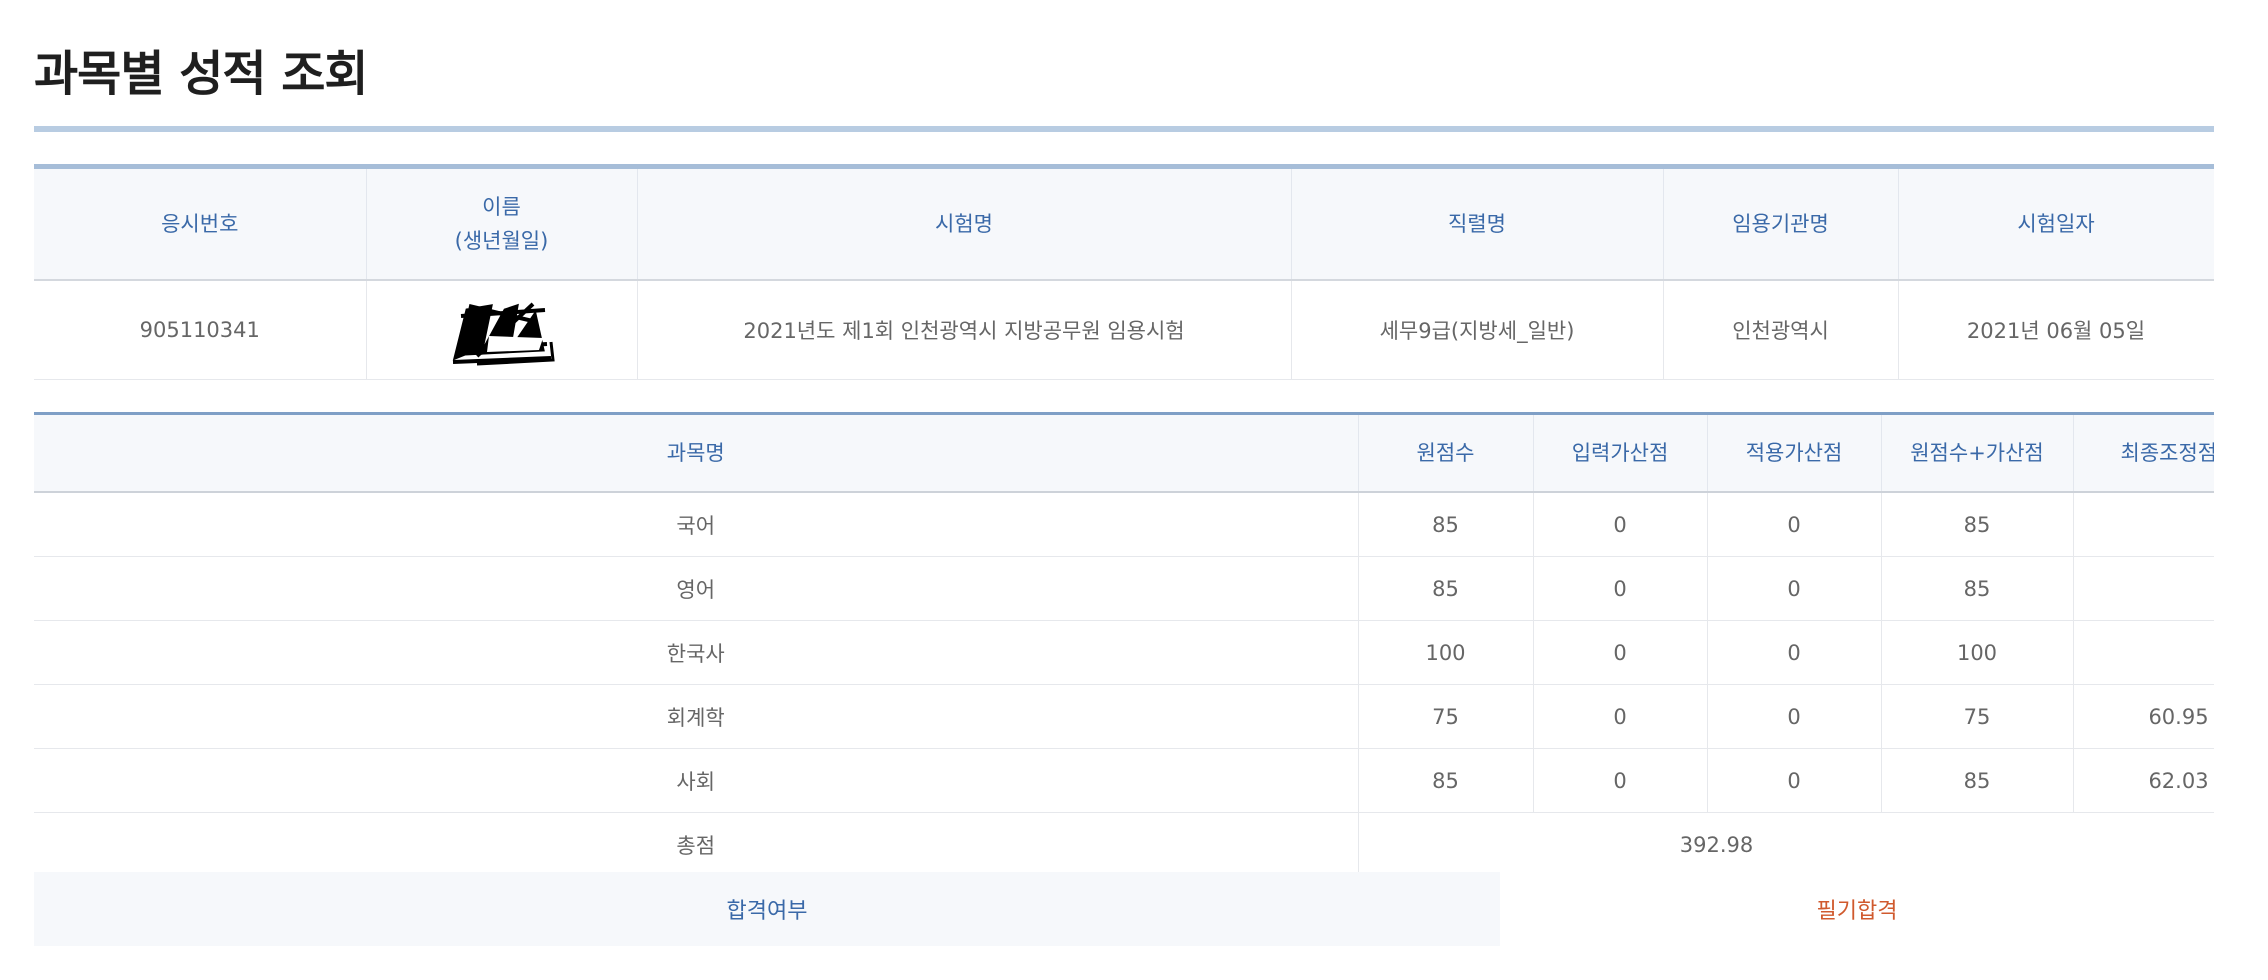  I want to click on total-value: 392.98, so click(1785, 844).